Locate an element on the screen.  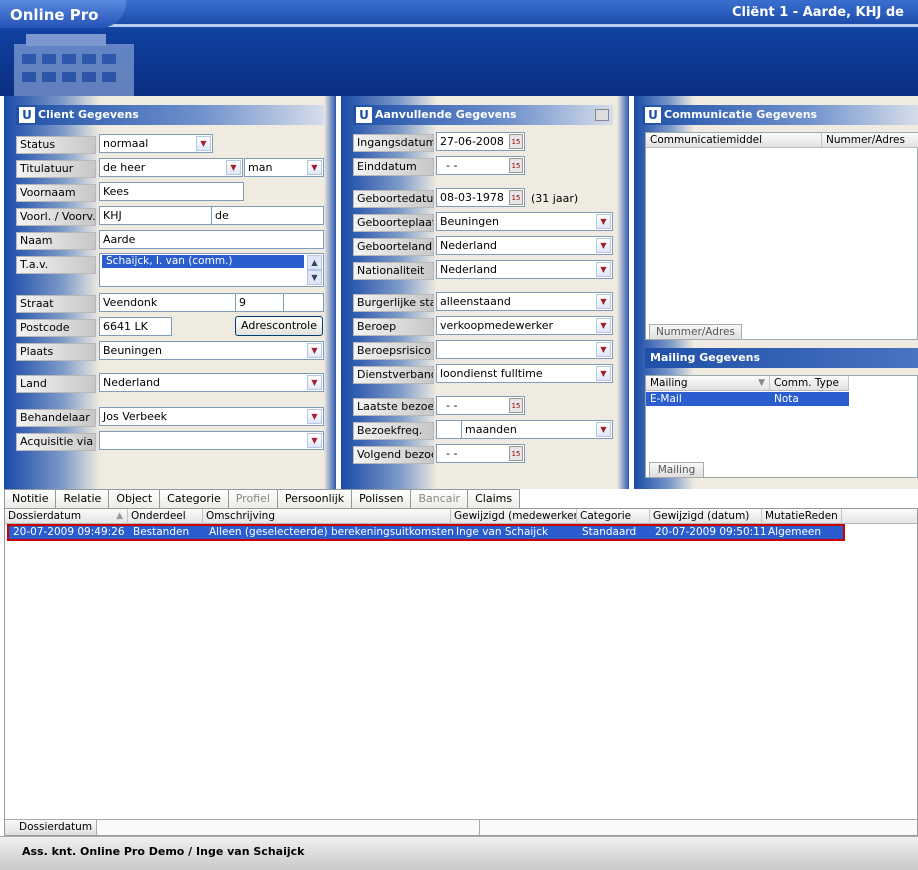
comm-col-middel: Communicatiemiddel is located at coordinates (734, 140).